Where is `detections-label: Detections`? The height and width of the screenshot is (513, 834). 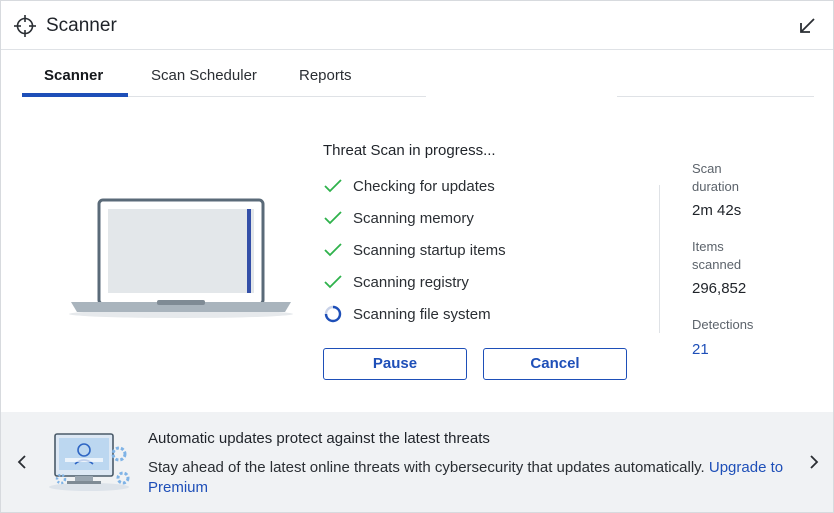
detections-label: Detections is located at coordinates (723, 324).